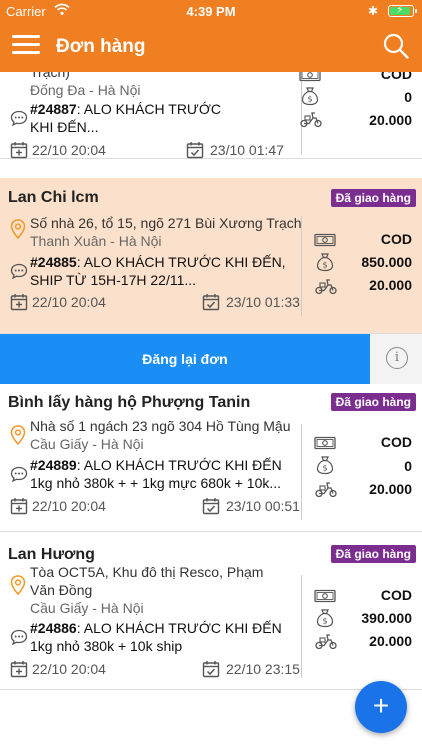 The height and width of the screenshot is (750, 422). What do you see at coordinates (396, 46) in the screenshot?
I see `search-icon` at bounding box center [396, 46].